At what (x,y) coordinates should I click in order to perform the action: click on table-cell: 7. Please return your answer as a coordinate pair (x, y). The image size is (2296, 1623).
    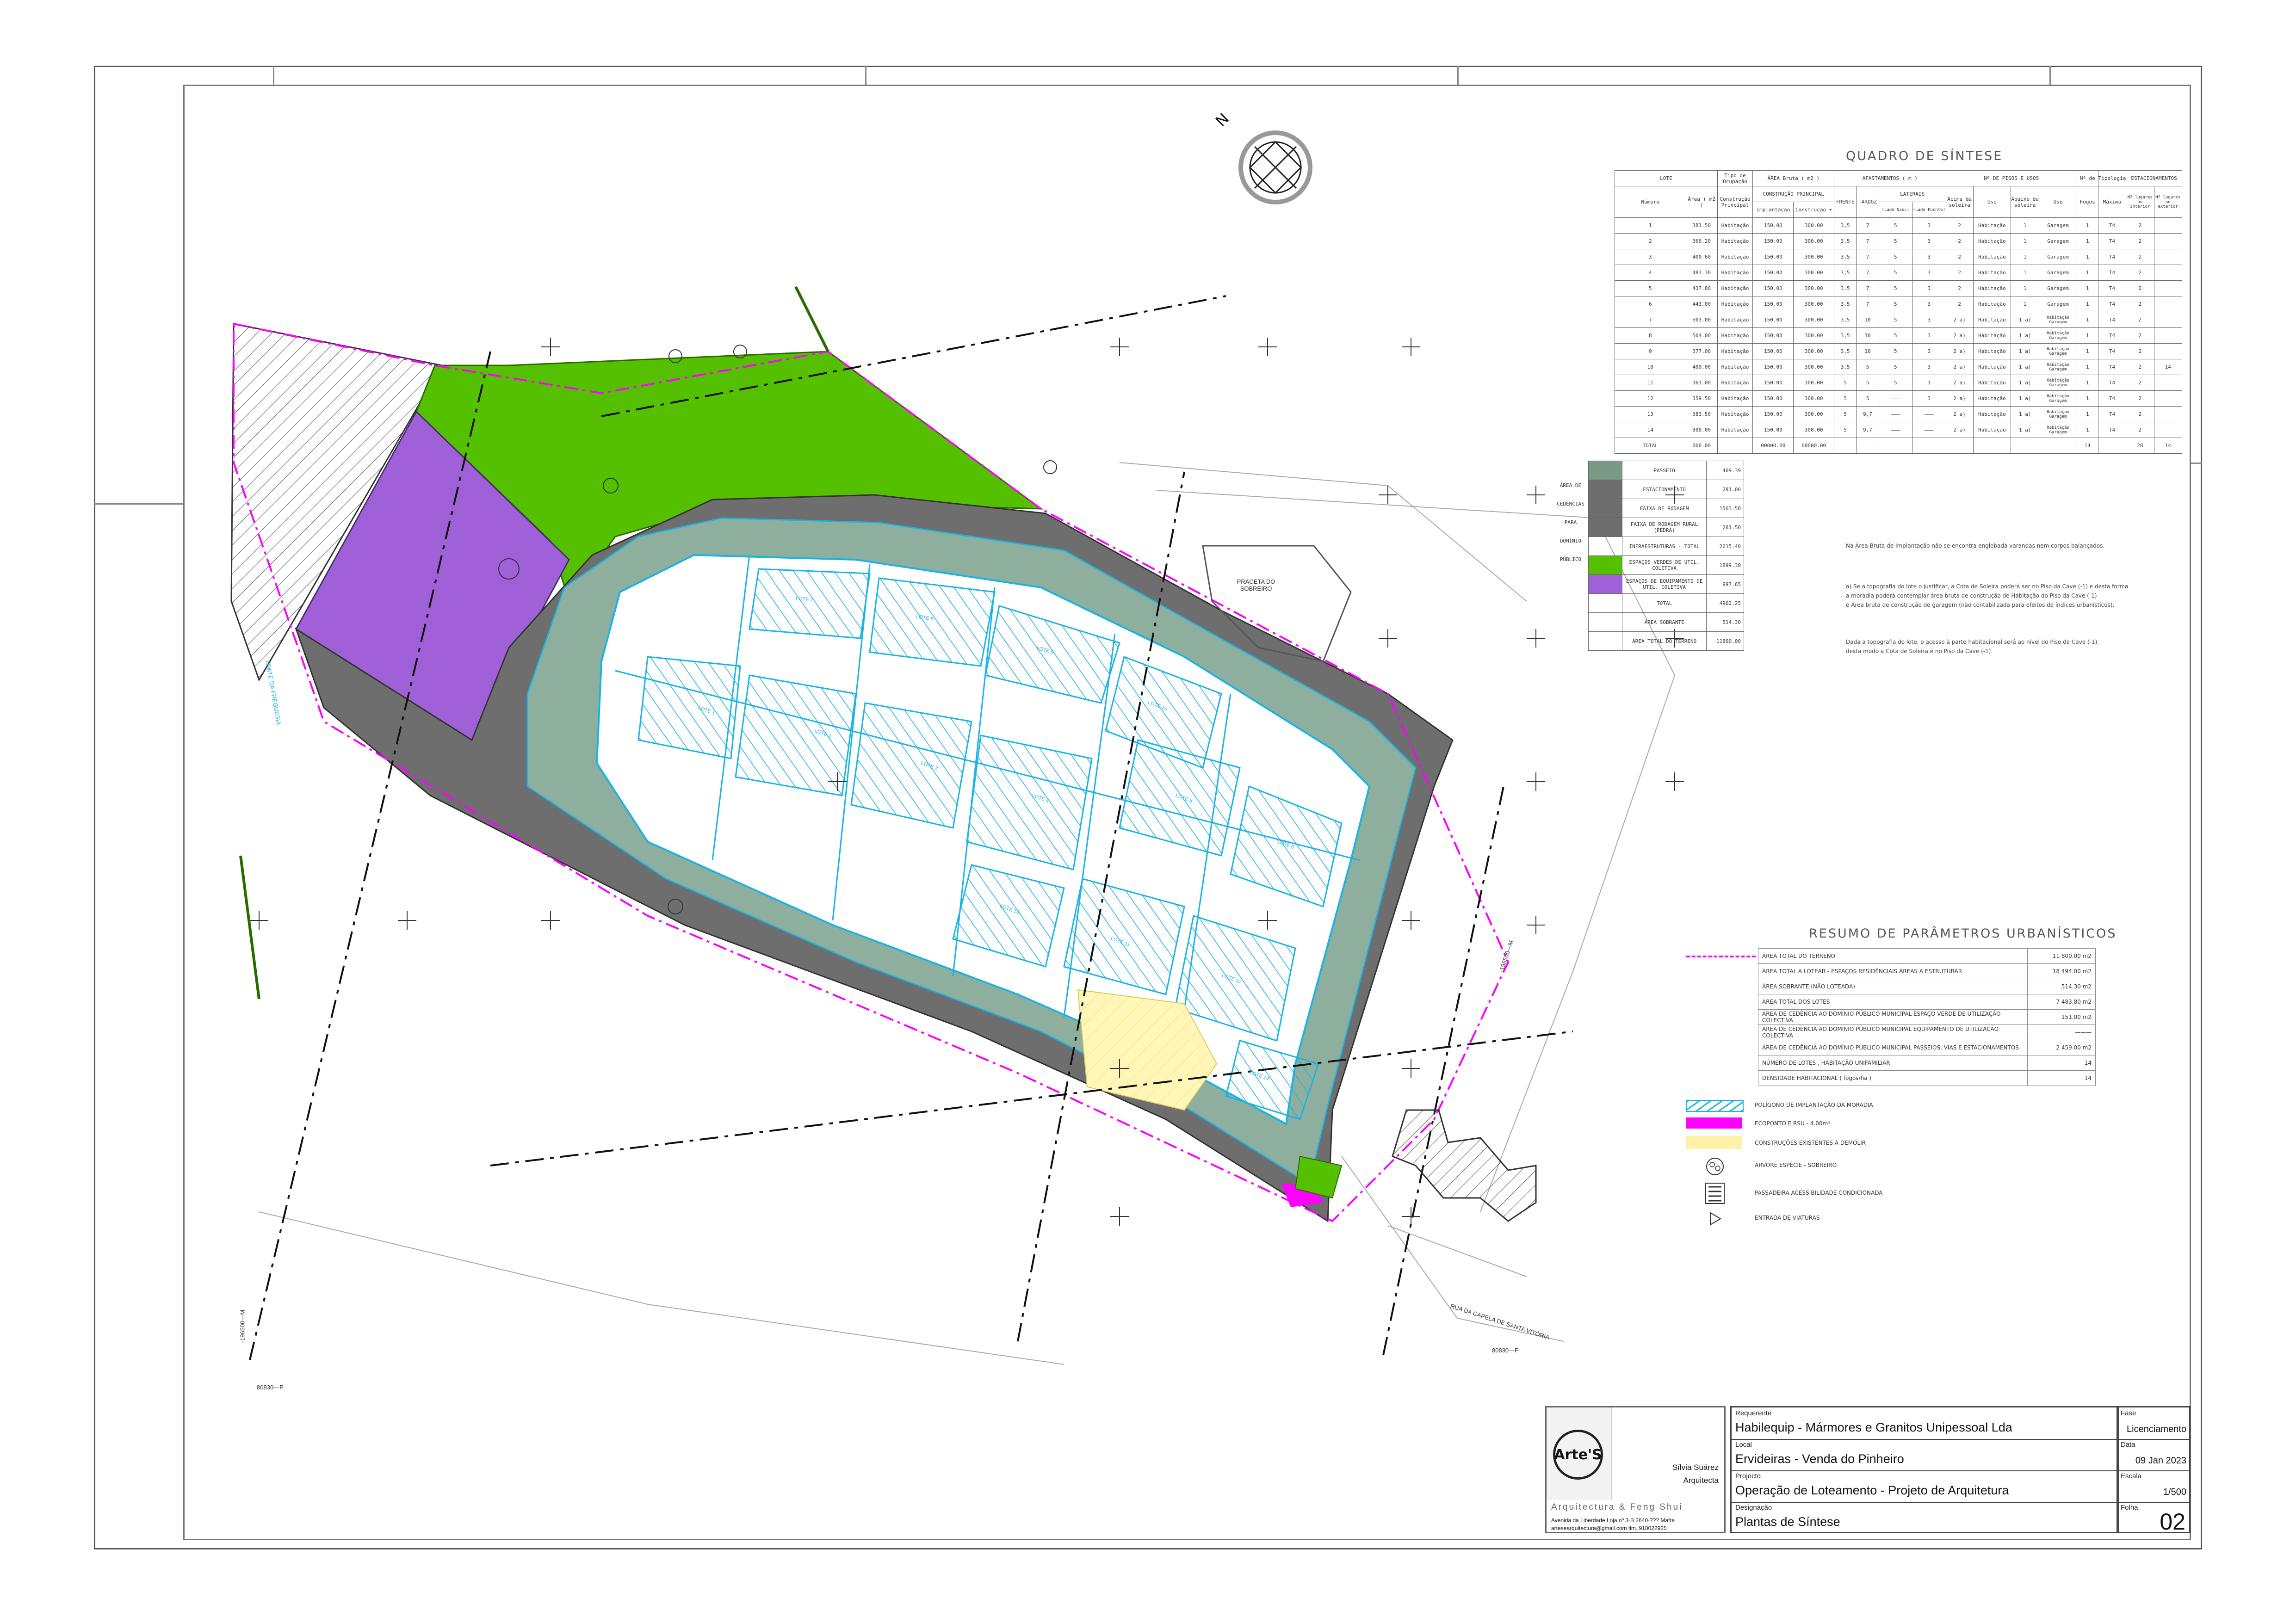
    Looking at the image, I should click on (1867, 288).